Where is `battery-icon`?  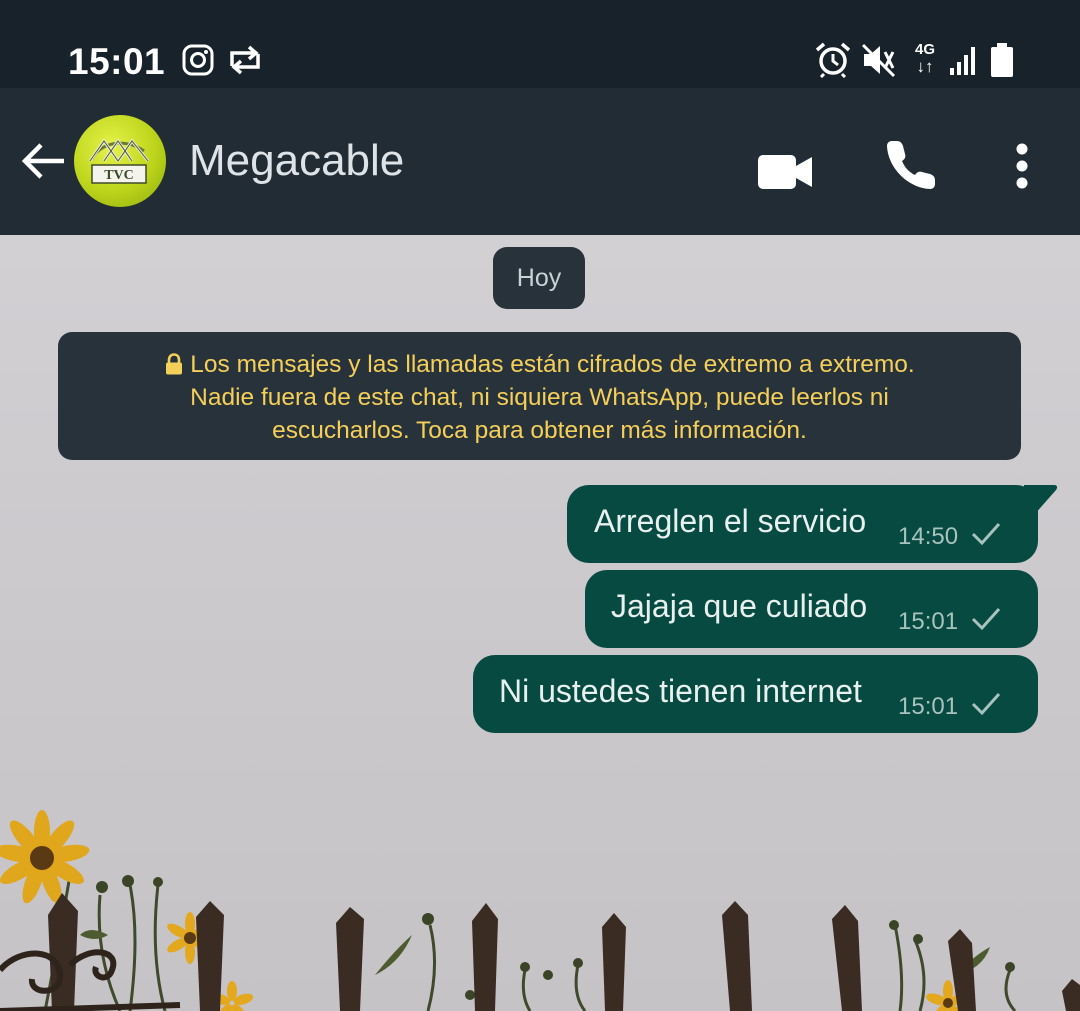
battery-icon is located at coordinates (1002, 60).